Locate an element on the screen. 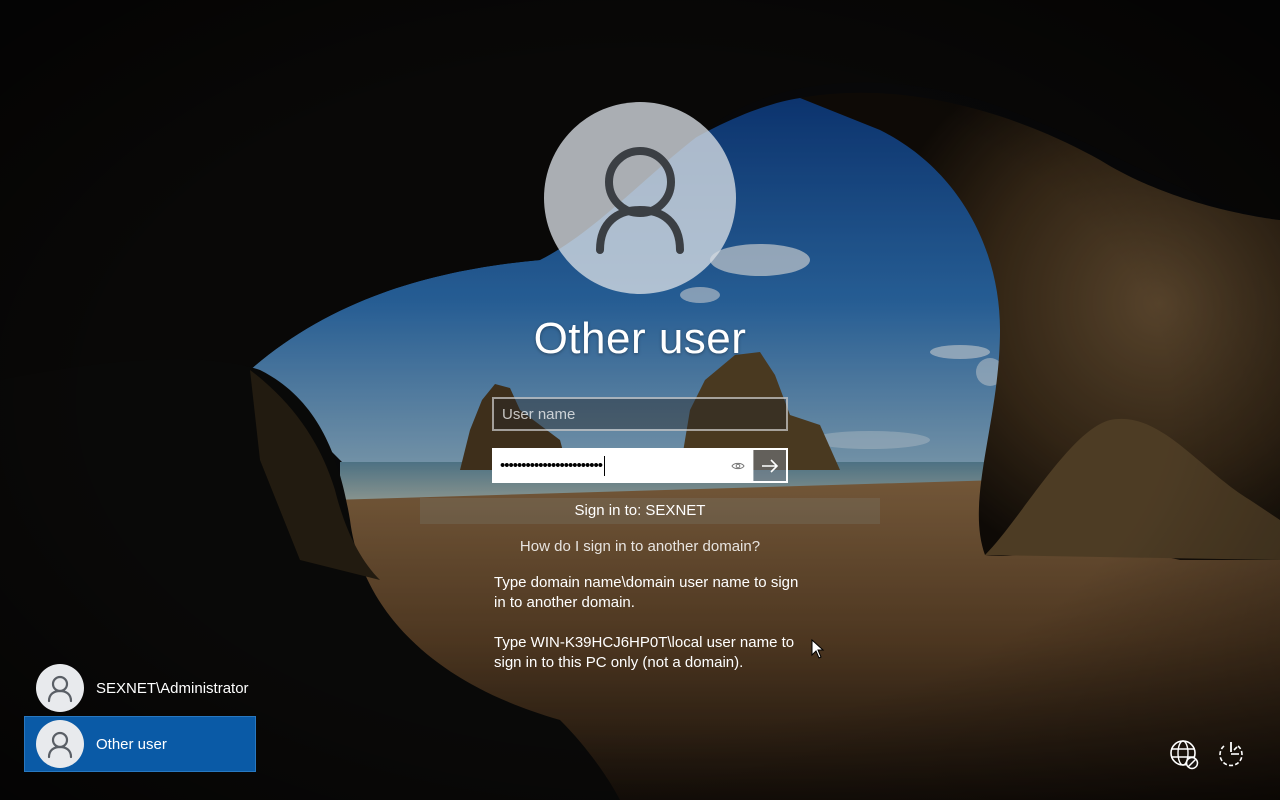  password-input: •••••••••••••••••••••••• is located at coordinates (608, 465).